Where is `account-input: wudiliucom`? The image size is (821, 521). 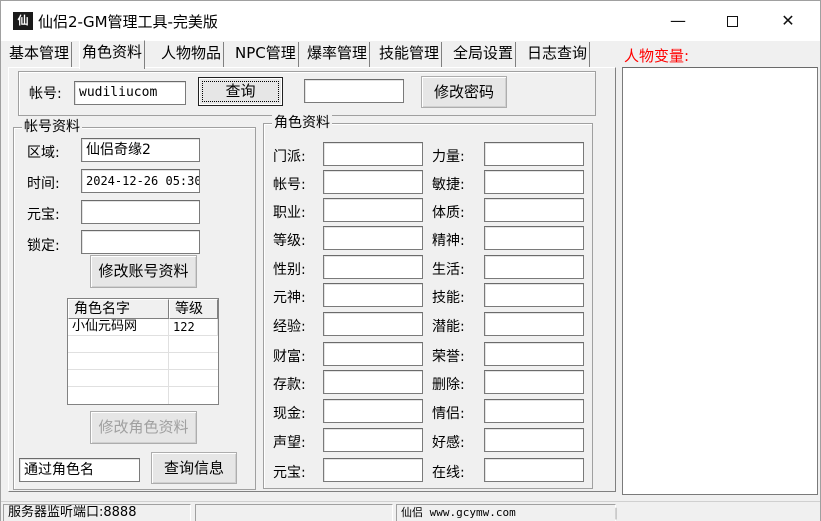 account-input: wudiliucom is located at coordinates (130, 93).